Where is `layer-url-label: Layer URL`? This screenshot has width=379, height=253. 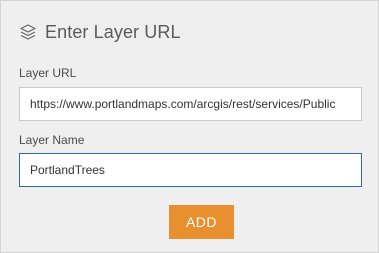
layer-url-label: Layer URL is located at coordinates (48, 73).